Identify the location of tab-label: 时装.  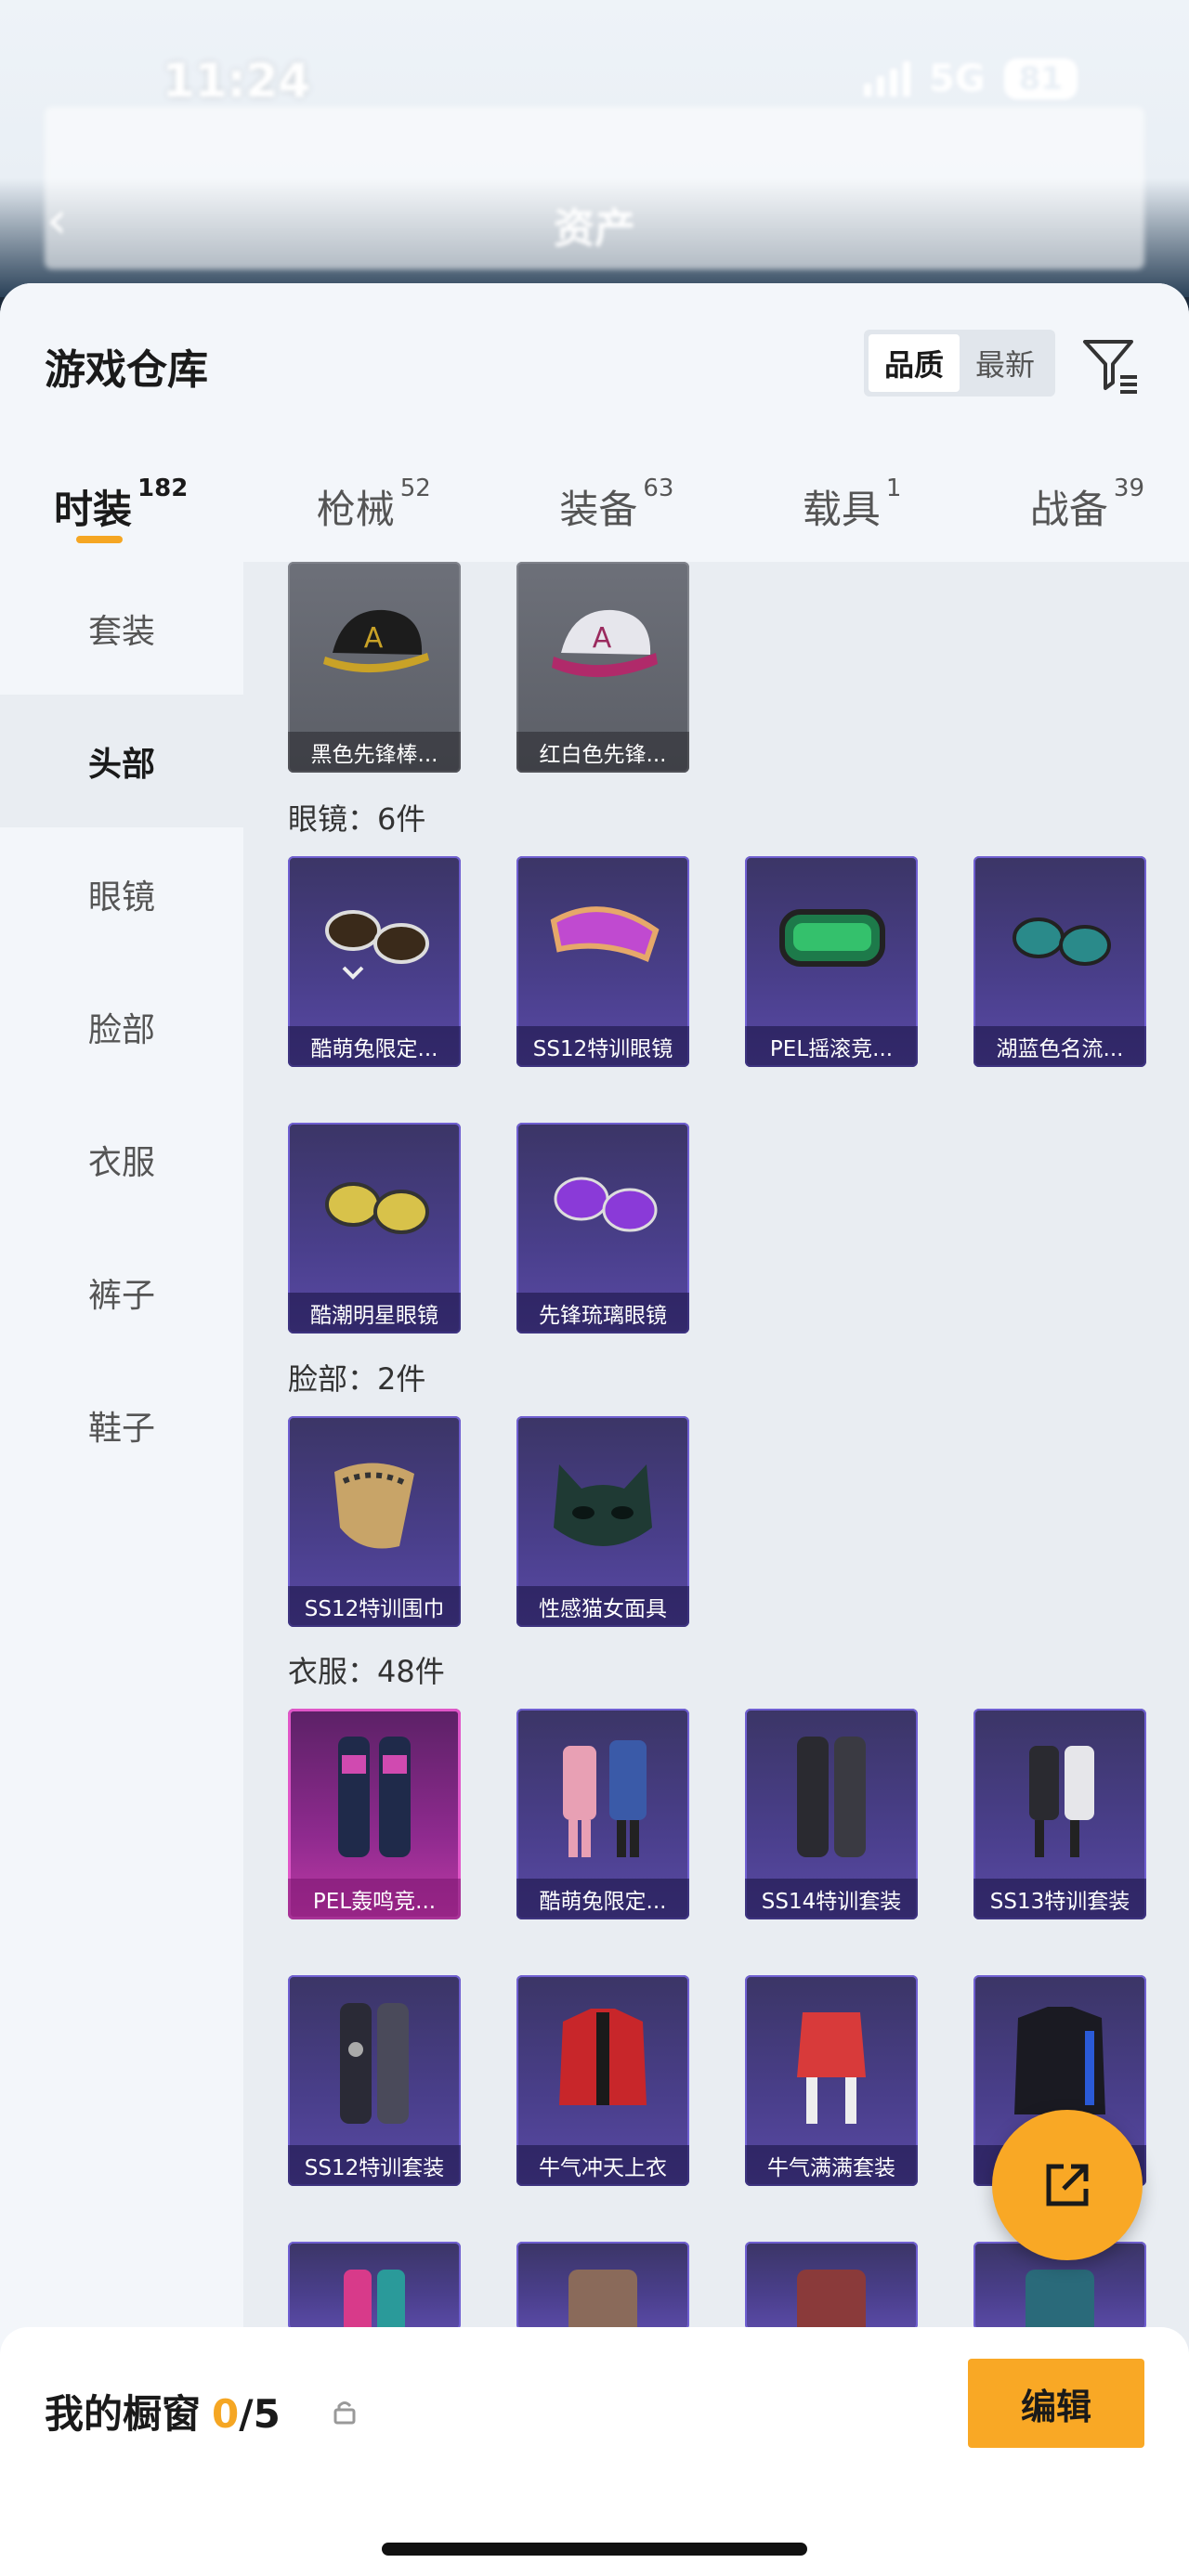
(94, 509).